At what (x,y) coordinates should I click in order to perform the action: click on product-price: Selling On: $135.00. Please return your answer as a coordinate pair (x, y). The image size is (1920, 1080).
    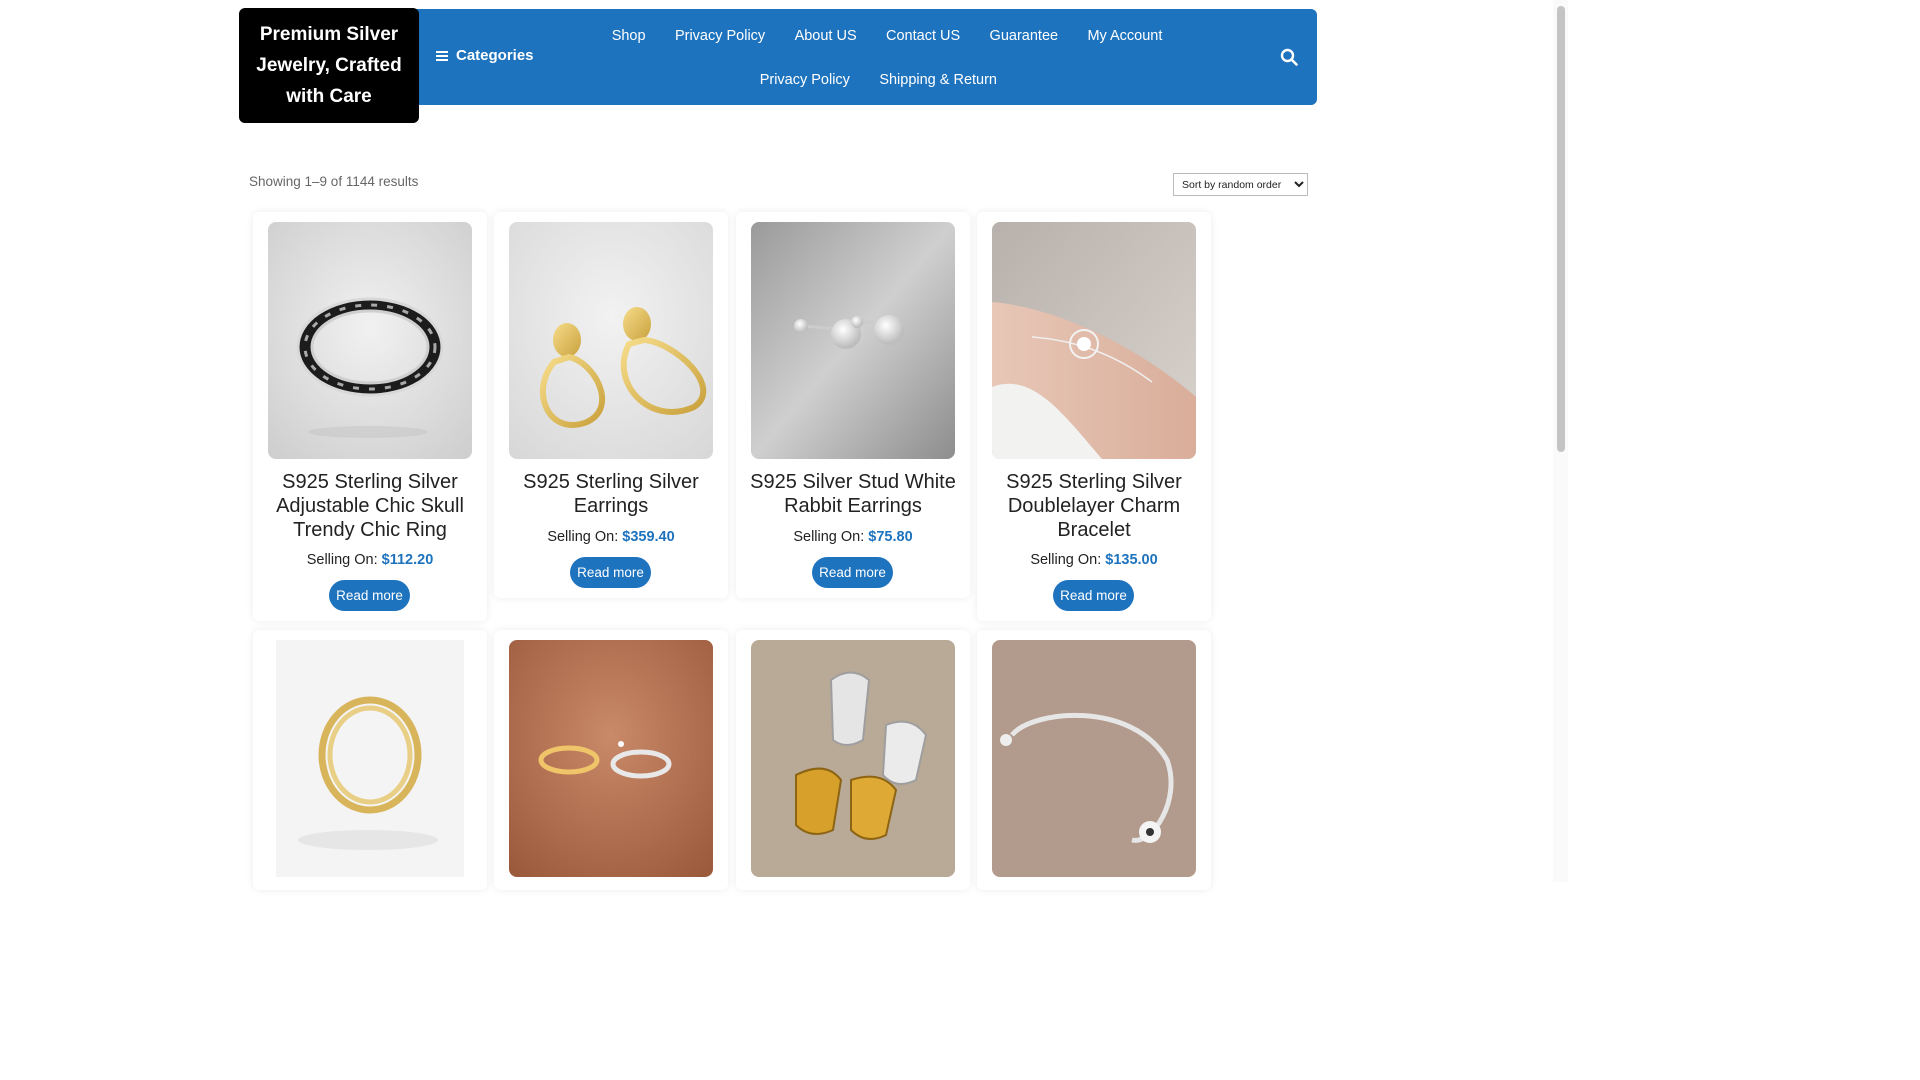
    Looking at the image, I should click on (1094, 560).